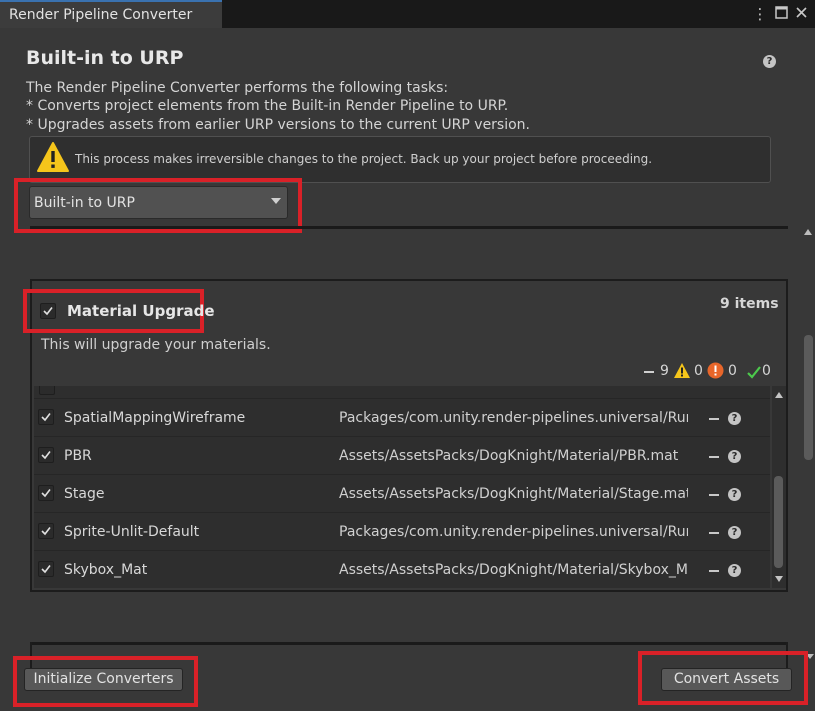 Image resolution: width=815 pixels, height=711 pixels. What do you see at coordinates (726, 679) in the screenshot?
I see `convert-assets-button: Convert Assets` at bounding box center [726, 679].